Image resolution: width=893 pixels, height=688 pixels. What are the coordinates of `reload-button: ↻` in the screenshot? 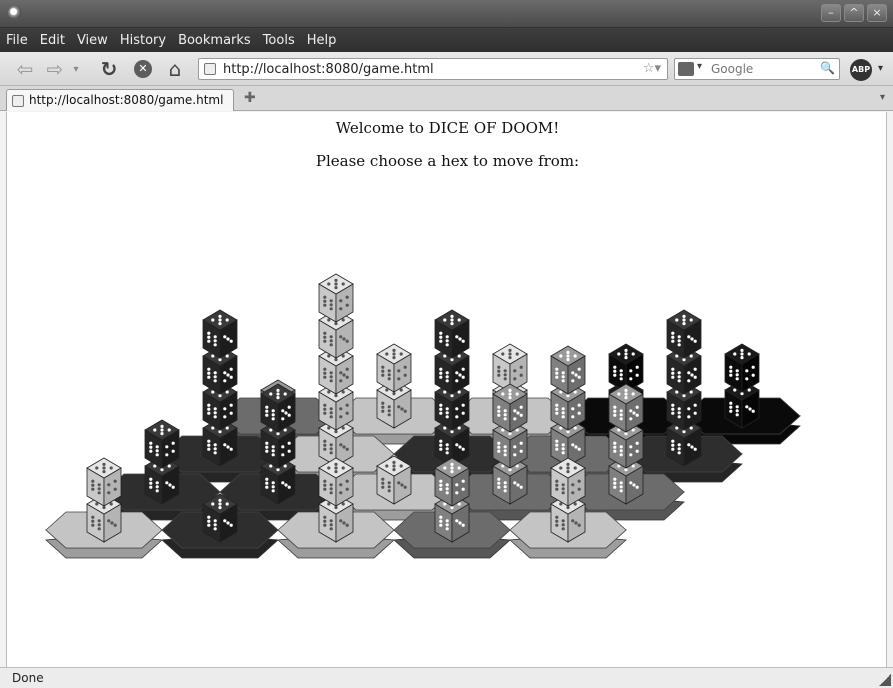 It's located at (109, 69).